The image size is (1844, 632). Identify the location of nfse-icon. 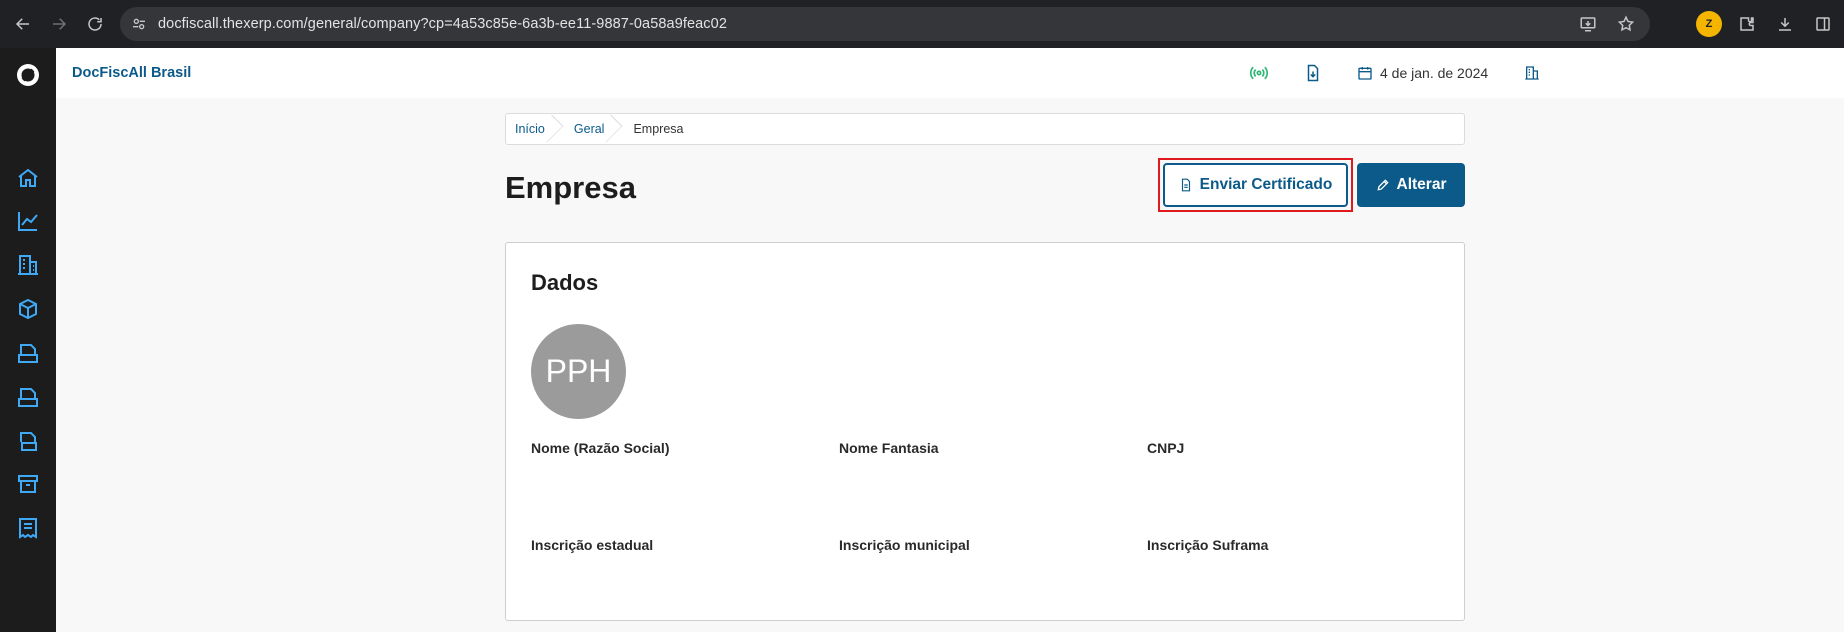
(28, 353).